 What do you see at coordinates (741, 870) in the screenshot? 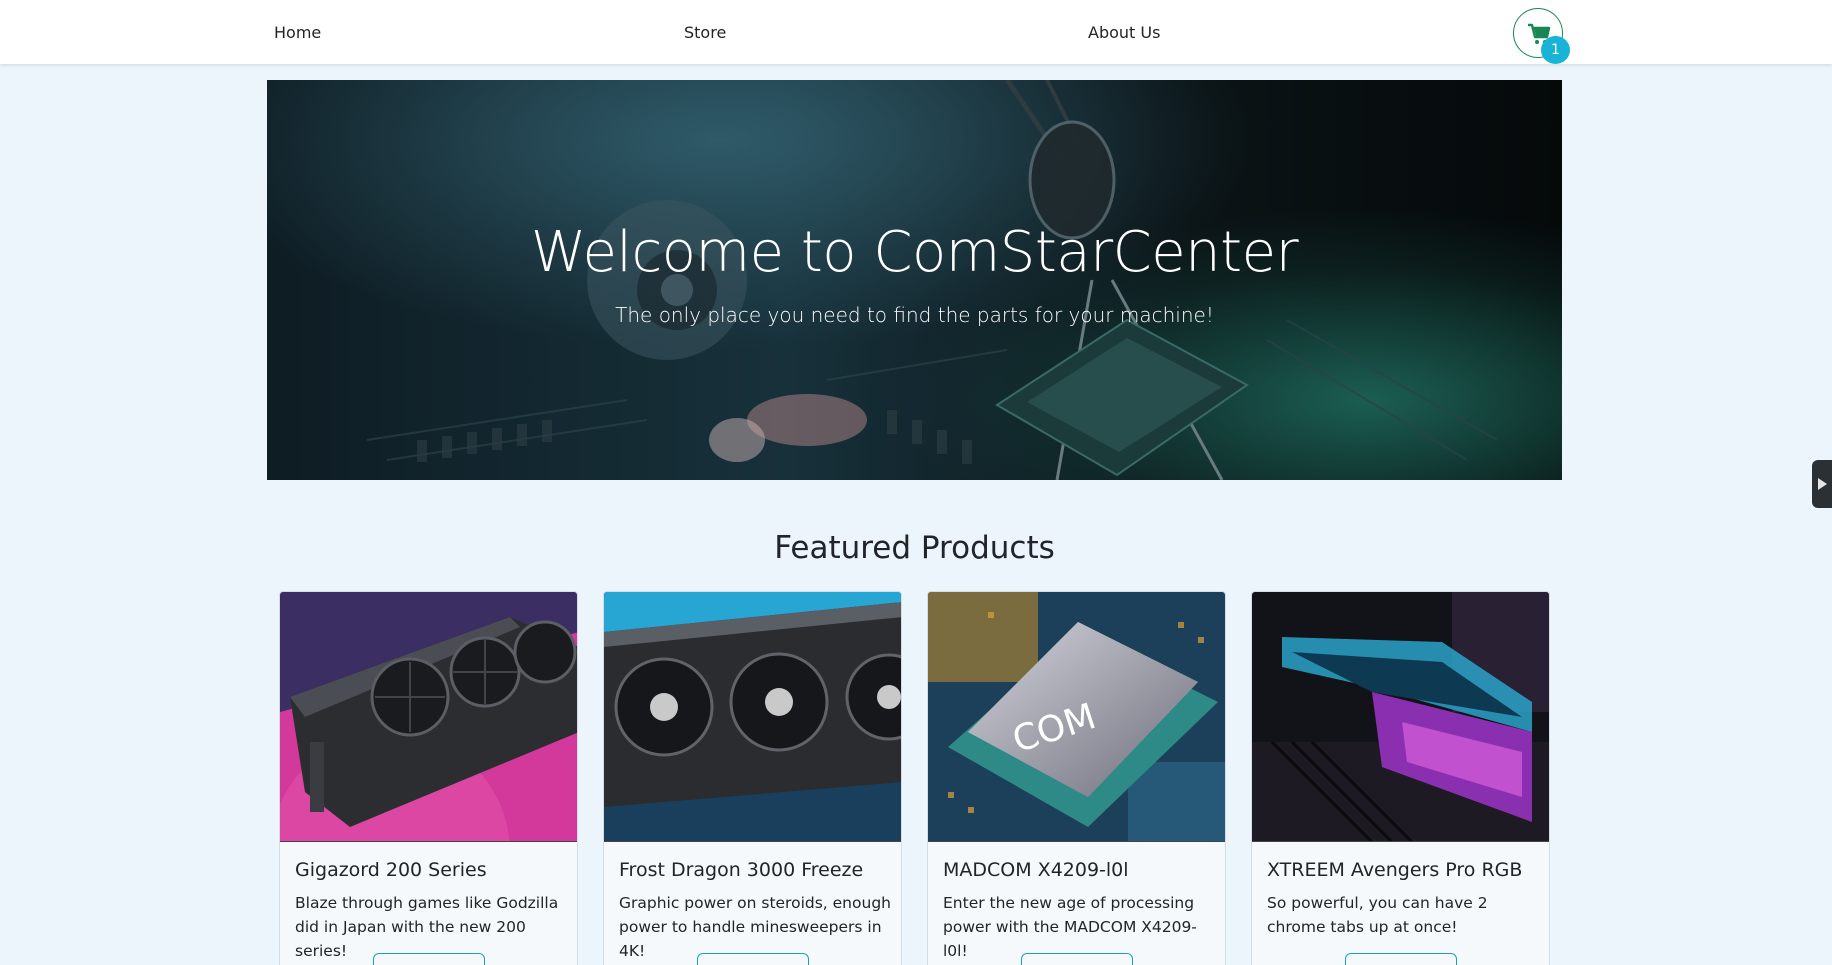
I see `product-name: Frost Dragon 3000 Freeze` at bounding box center [741, 870].